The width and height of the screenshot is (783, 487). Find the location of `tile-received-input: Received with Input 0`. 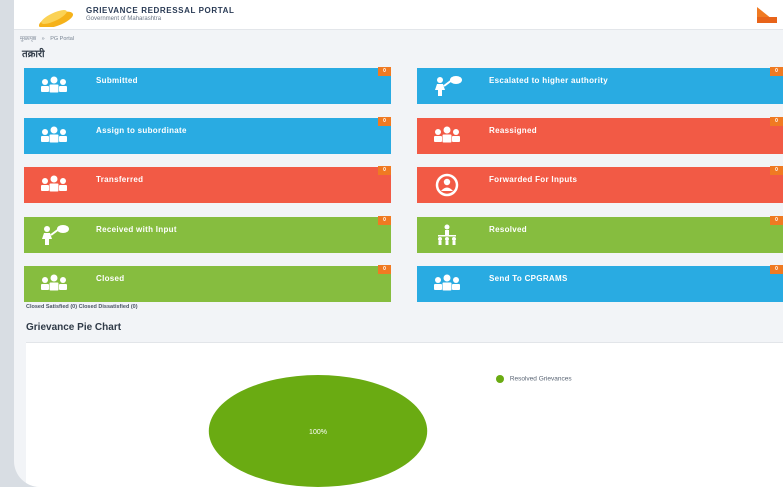

tile-received-input: Received with Input 0 is located at coordinates (207, 234).